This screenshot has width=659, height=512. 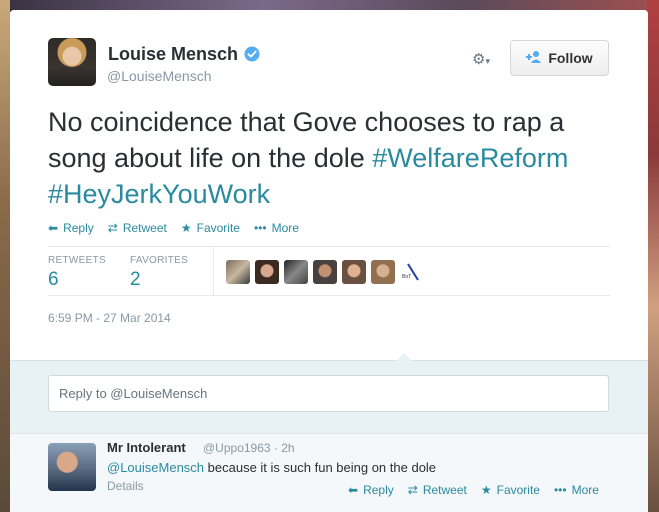 What do you see at coordinates (249, 448) in the screenshot?
I see `reply-author-handle: @Uppo1963 · 2h` at bounding box center [249, 448].